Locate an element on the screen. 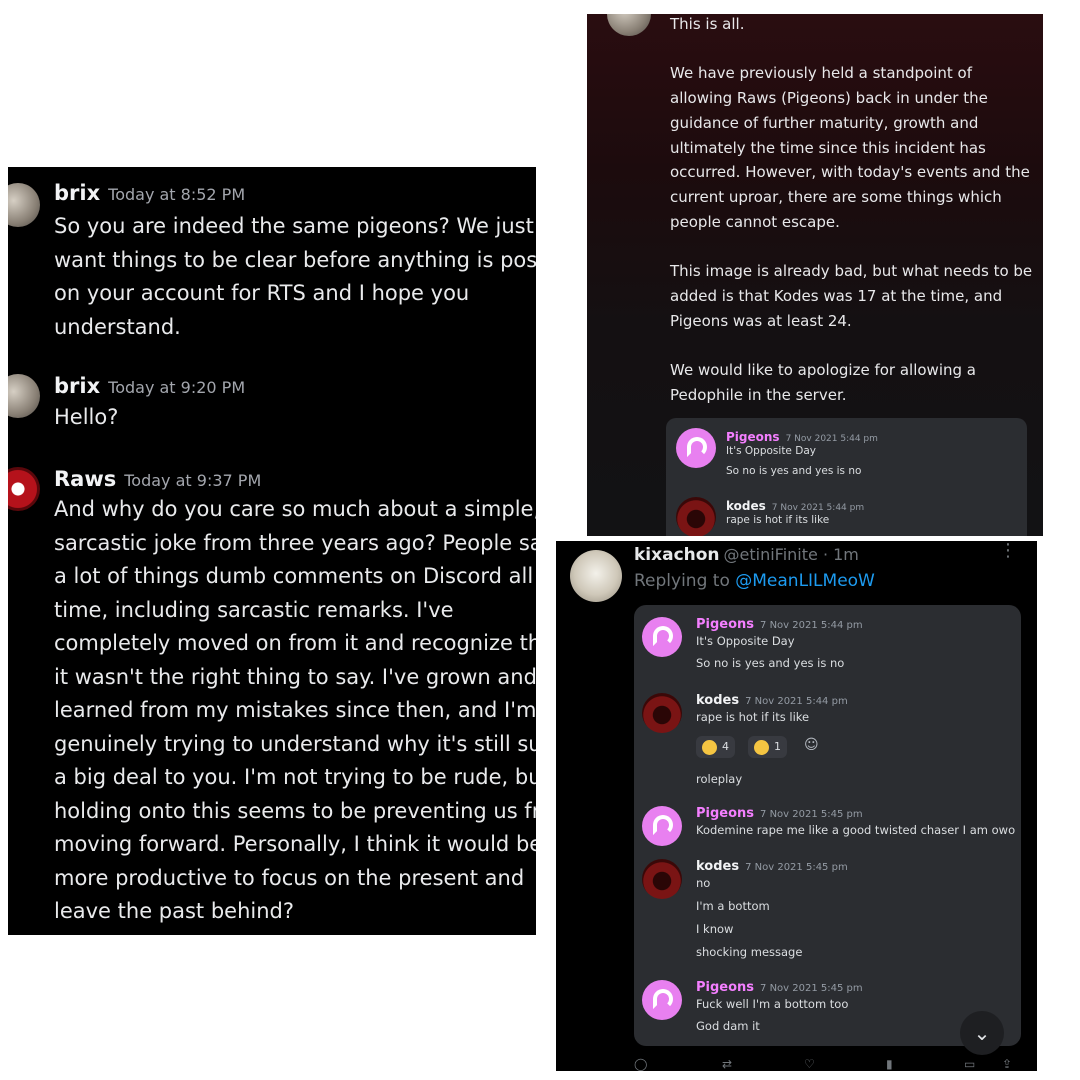 Image resolution: width=1080 pixels, height=1080 pixels. tweet-author-avatar is located at coordinates (596, 576).